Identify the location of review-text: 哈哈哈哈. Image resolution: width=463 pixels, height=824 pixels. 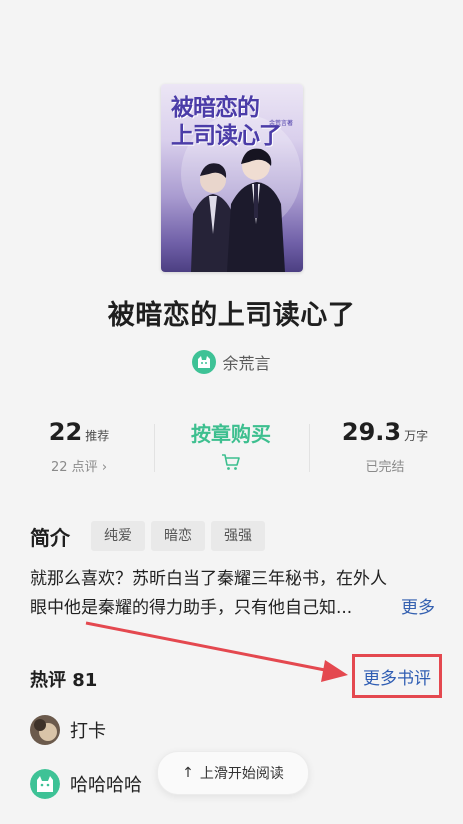
(106, 785).